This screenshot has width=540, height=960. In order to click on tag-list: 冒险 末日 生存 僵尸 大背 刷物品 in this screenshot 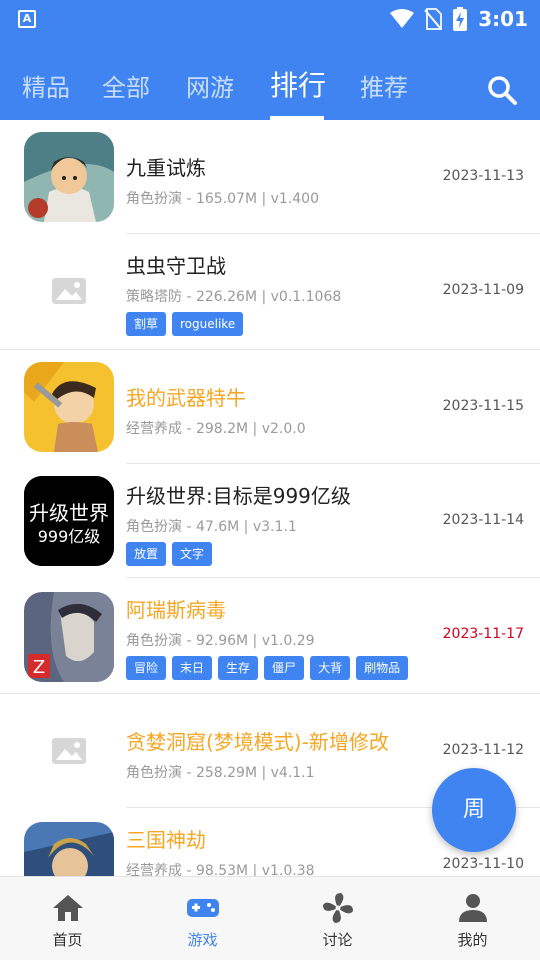, I will do `click(267, 668)`.